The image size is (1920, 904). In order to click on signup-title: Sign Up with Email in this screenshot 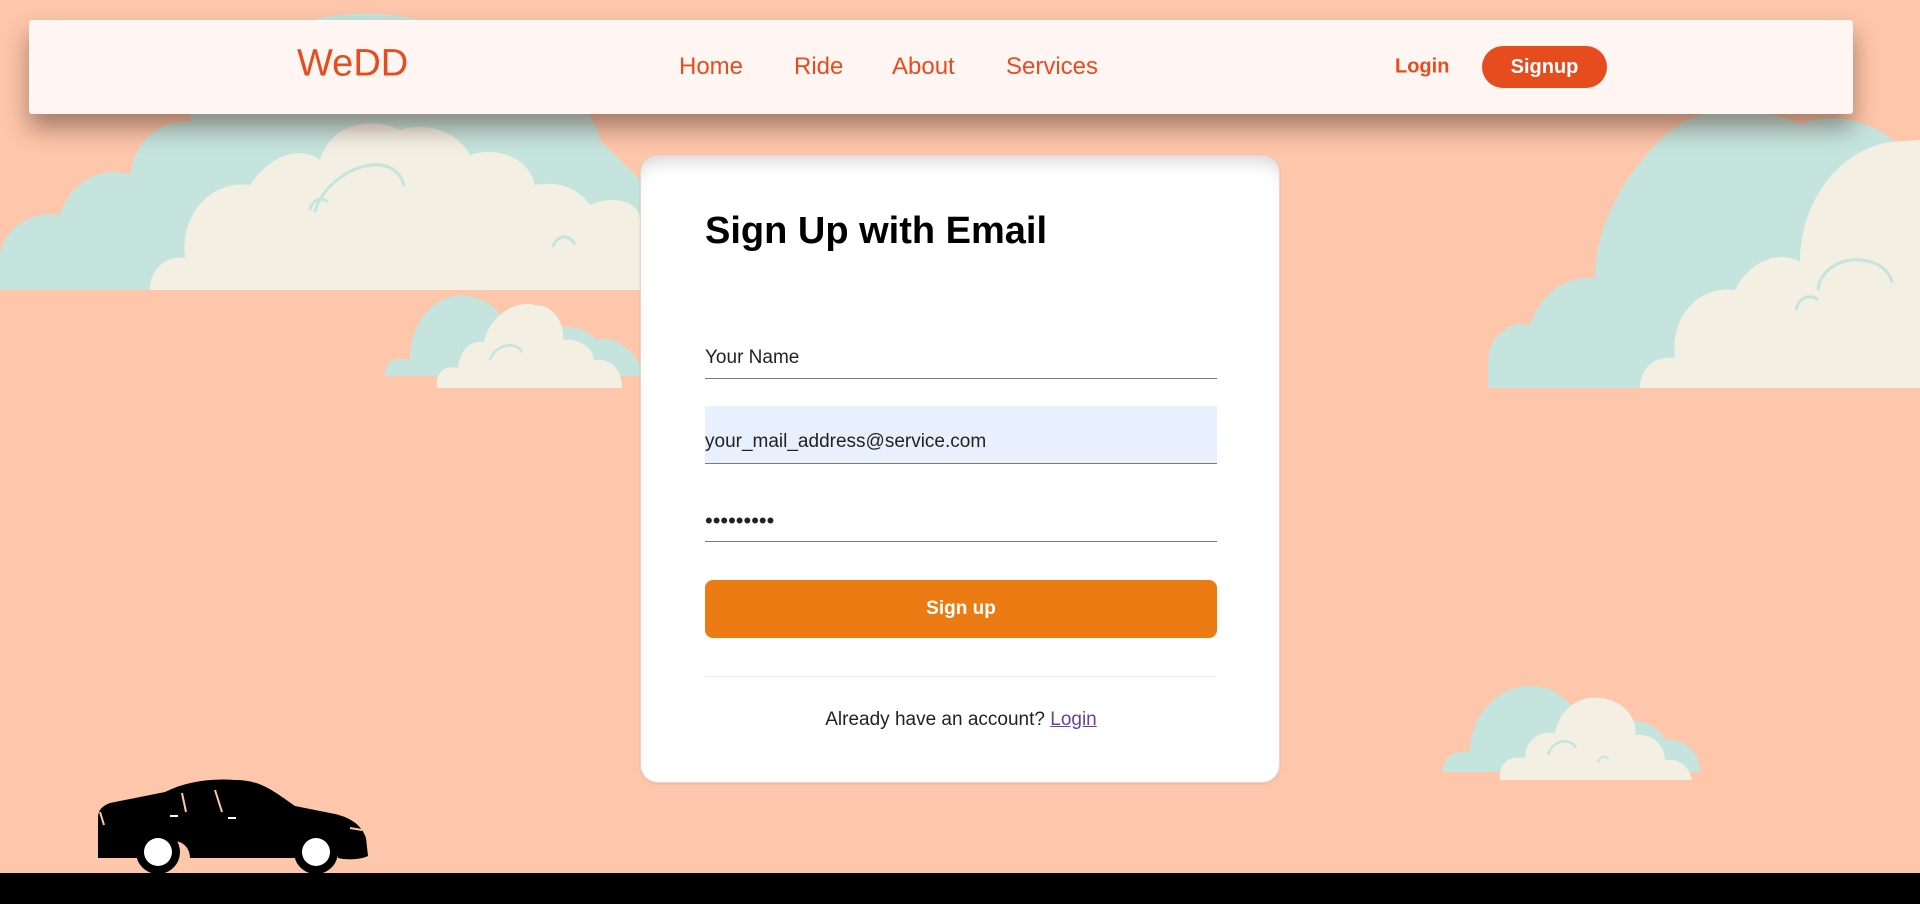, I will do `click(876, 231)`.